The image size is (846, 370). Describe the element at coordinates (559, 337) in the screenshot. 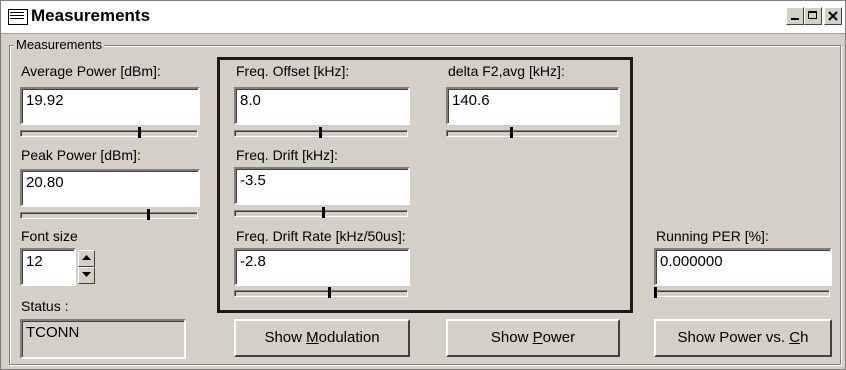

I see `button-text: ower` at that location.